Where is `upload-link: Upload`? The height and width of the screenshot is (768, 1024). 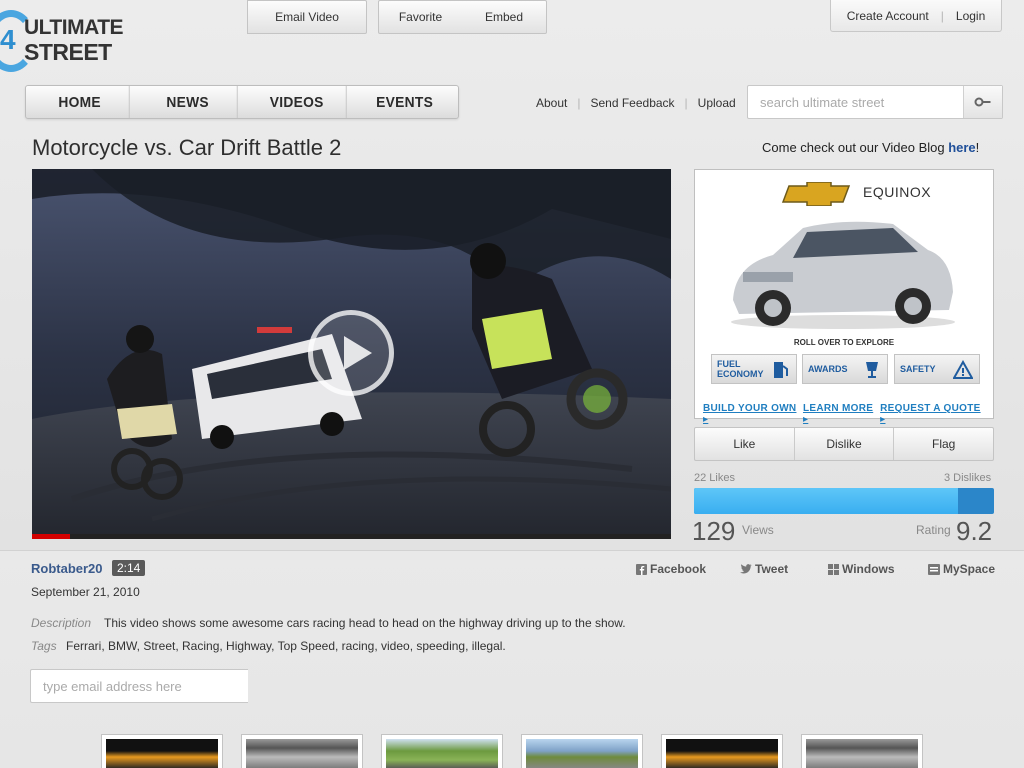 upload-link: Upload is located at coordinates (717, 103).